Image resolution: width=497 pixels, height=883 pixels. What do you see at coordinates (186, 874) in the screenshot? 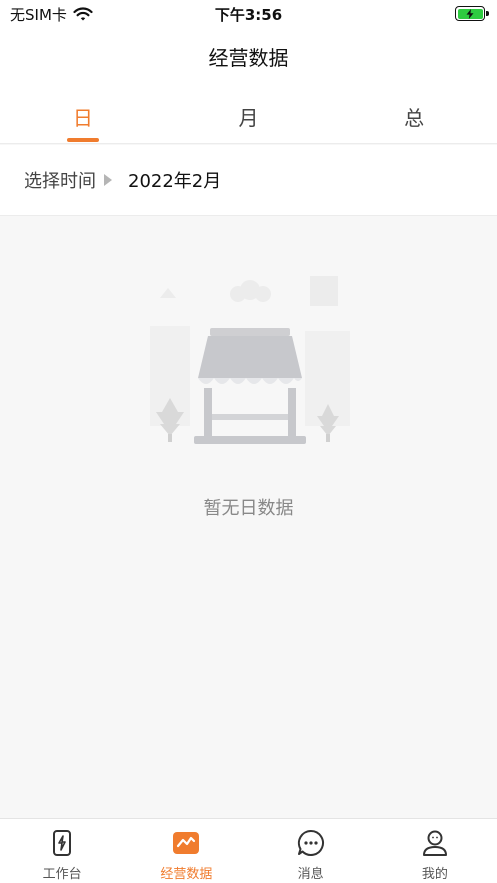
I see `tabbar-label-business-data: 经营数据` at bounding box center [186, 874].